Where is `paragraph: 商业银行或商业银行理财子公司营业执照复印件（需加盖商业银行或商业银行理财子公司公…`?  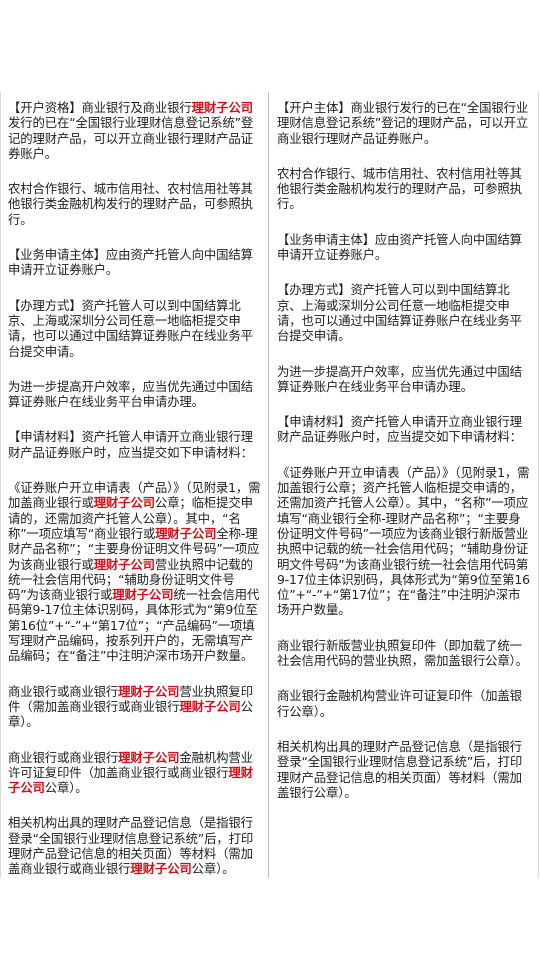 paragraph: 商业银行或商业银行理财子公司营业执照复印件（需加盖商业银行或商业银行理财子公司公… is located at coordinates (135, 707).